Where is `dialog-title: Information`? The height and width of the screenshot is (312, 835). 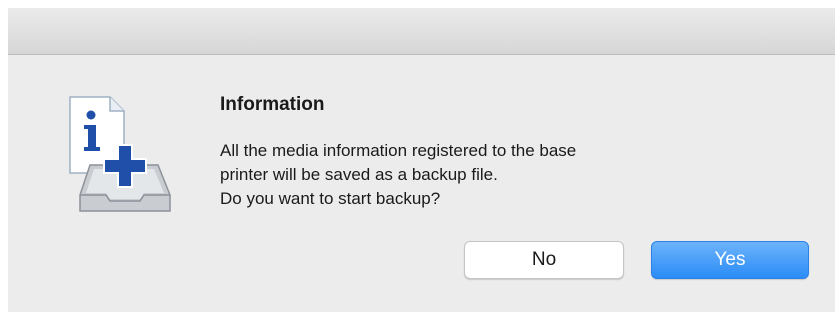 dialog-title: Information is located at coordinates (272, 104).